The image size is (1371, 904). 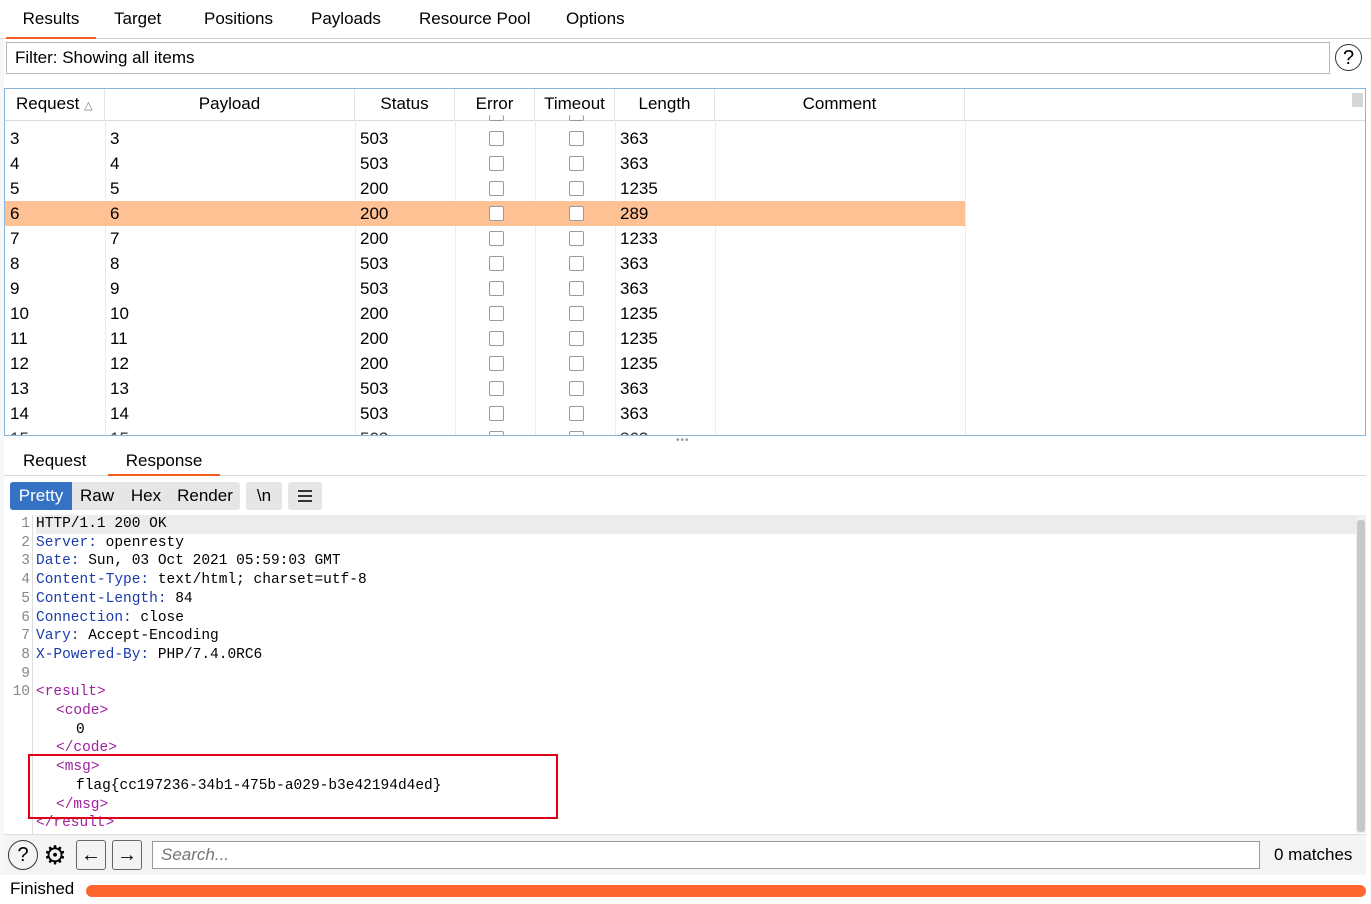 I want to click on cell-status: 503, so click(x=374, y=138).